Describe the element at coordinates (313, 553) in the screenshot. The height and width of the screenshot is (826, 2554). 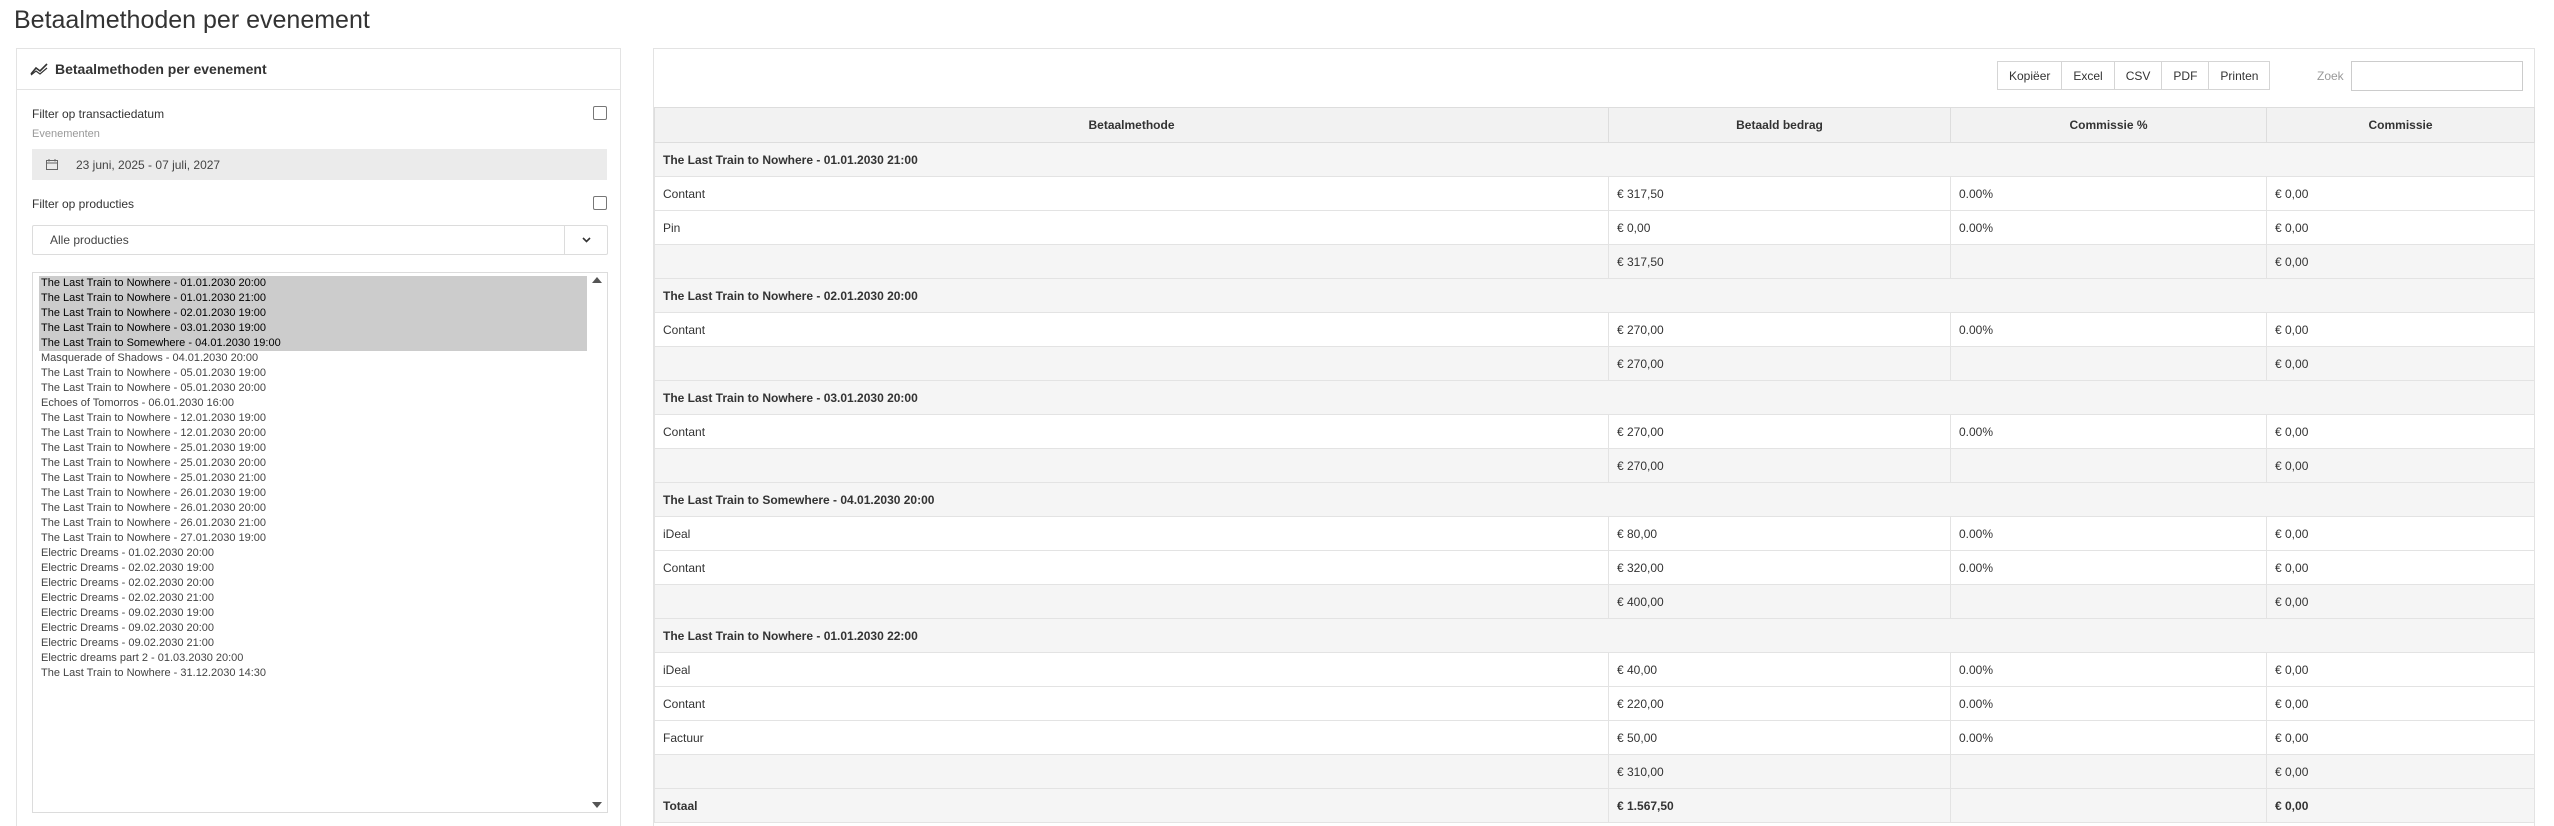
I see `event-option: Electric Dreams - 01.02.2030 20:00` at that location.